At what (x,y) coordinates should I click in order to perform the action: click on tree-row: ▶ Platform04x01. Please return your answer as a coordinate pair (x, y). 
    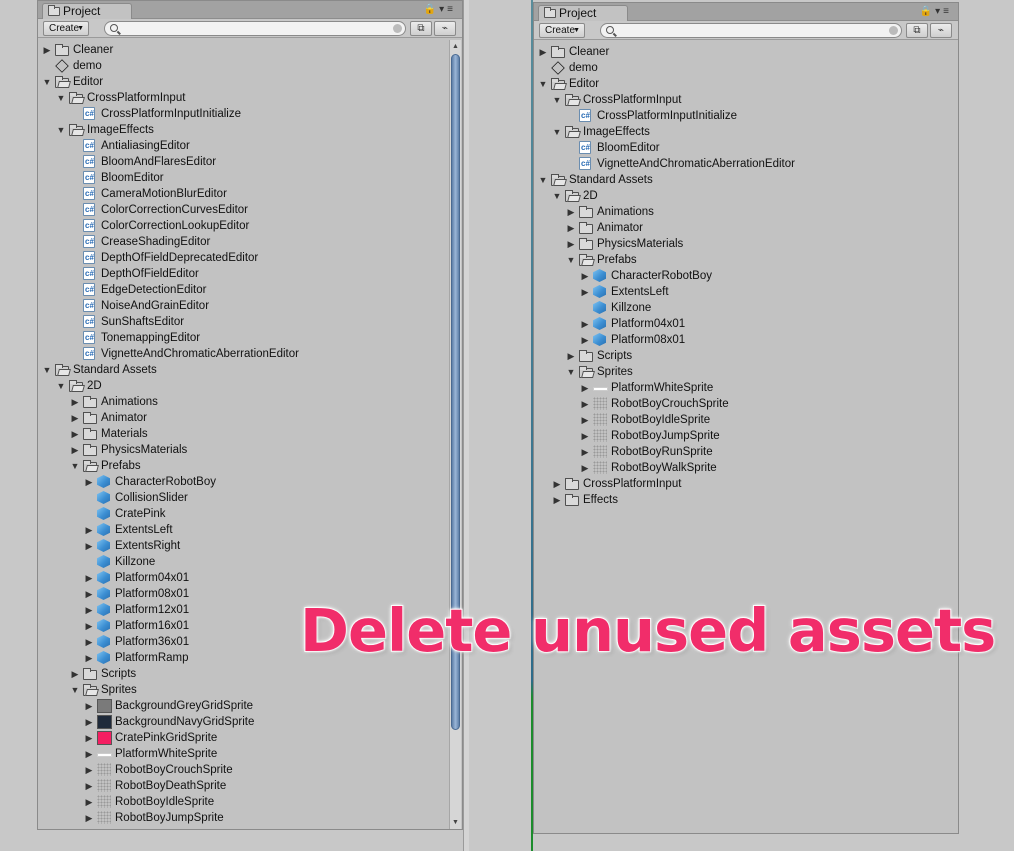
    Looking at the image, I should click on (739, 324).